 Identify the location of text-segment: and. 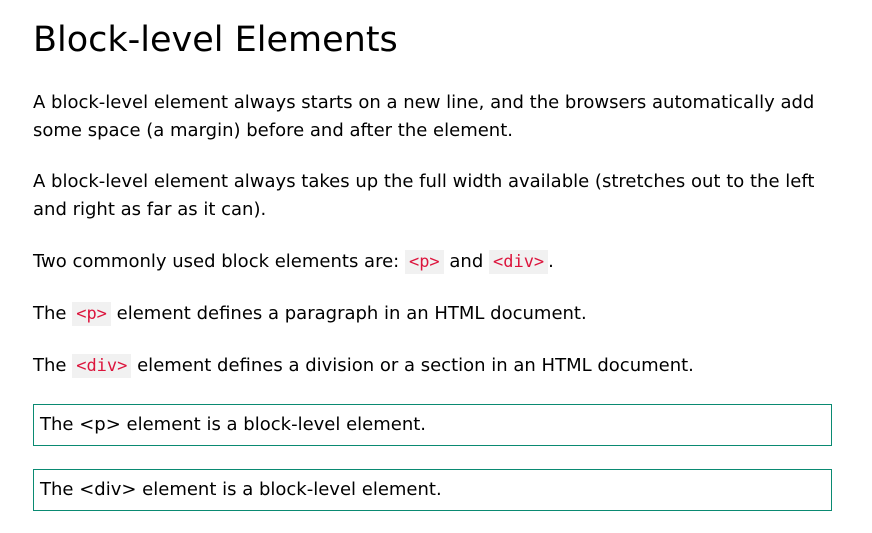
(466, 261).